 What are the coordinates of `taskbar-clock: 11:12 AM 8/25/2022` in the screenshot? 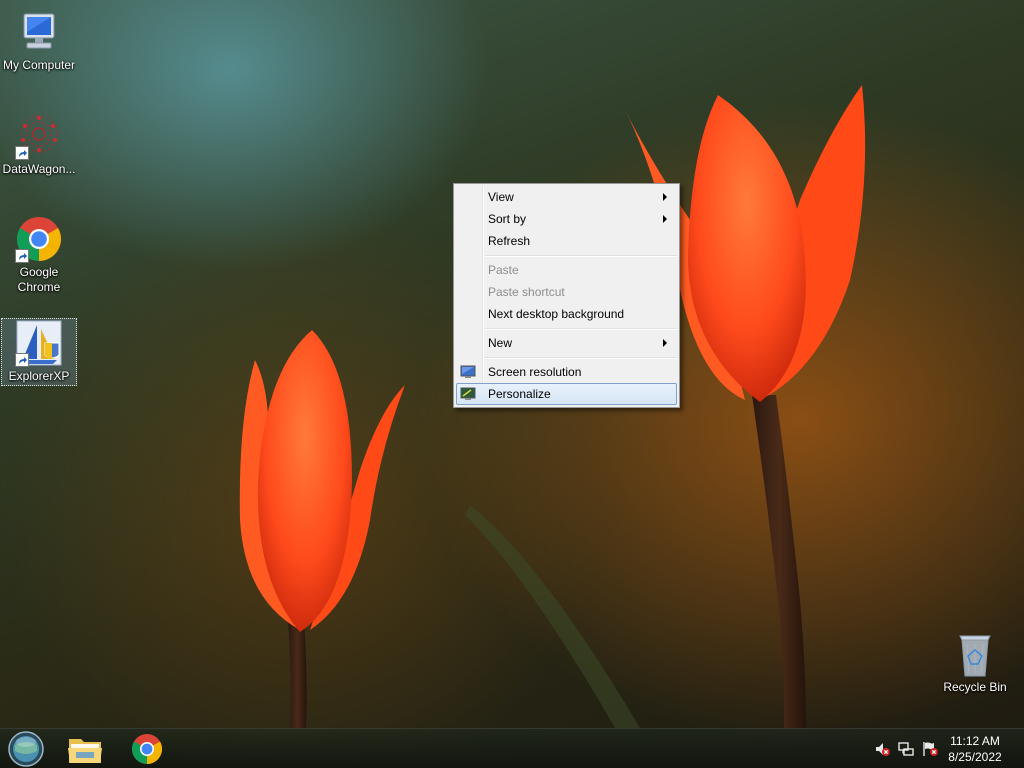 It's located at (975, 749).